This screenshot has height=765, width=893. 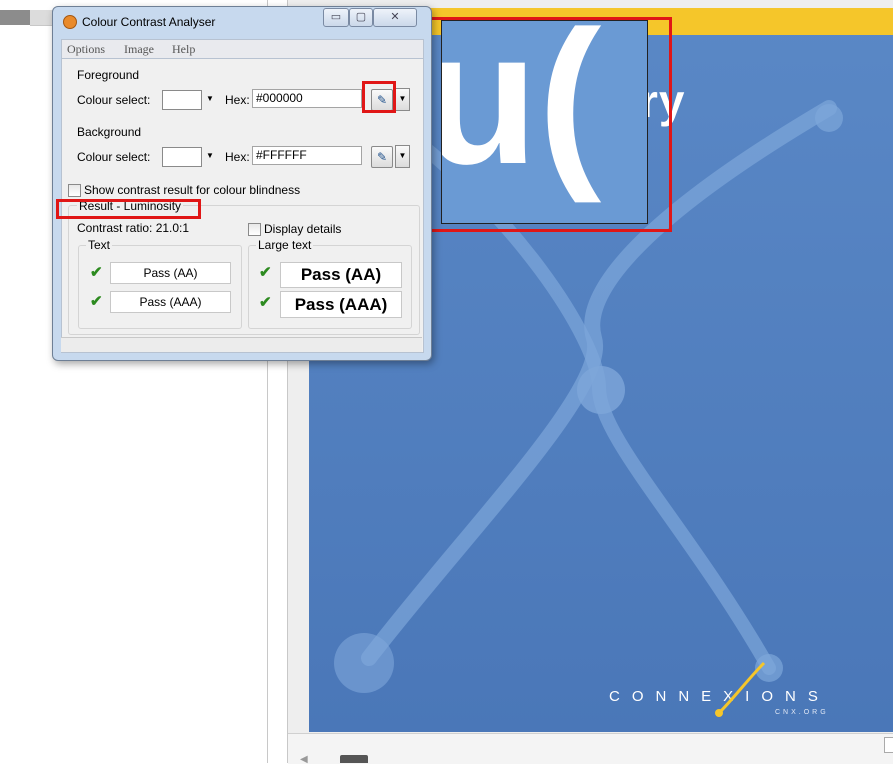 What do you see at coordinates (96, 272) in the screenshot?
I see `text-aa-checkmark-icon: ✔` at bounding box center [96, 272].